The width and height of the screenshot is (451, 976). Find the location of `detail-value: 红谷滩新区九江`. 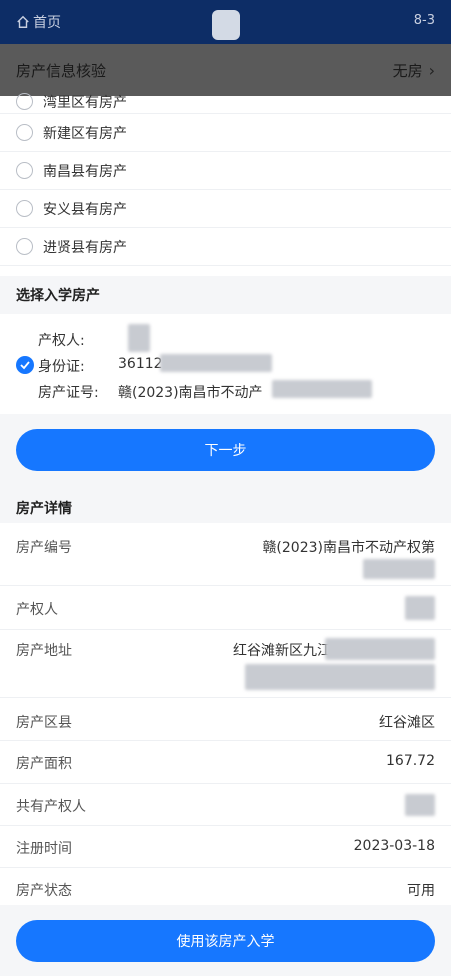

detail-value: 红谷滩新区九江 is located at coordinates (282, 651).